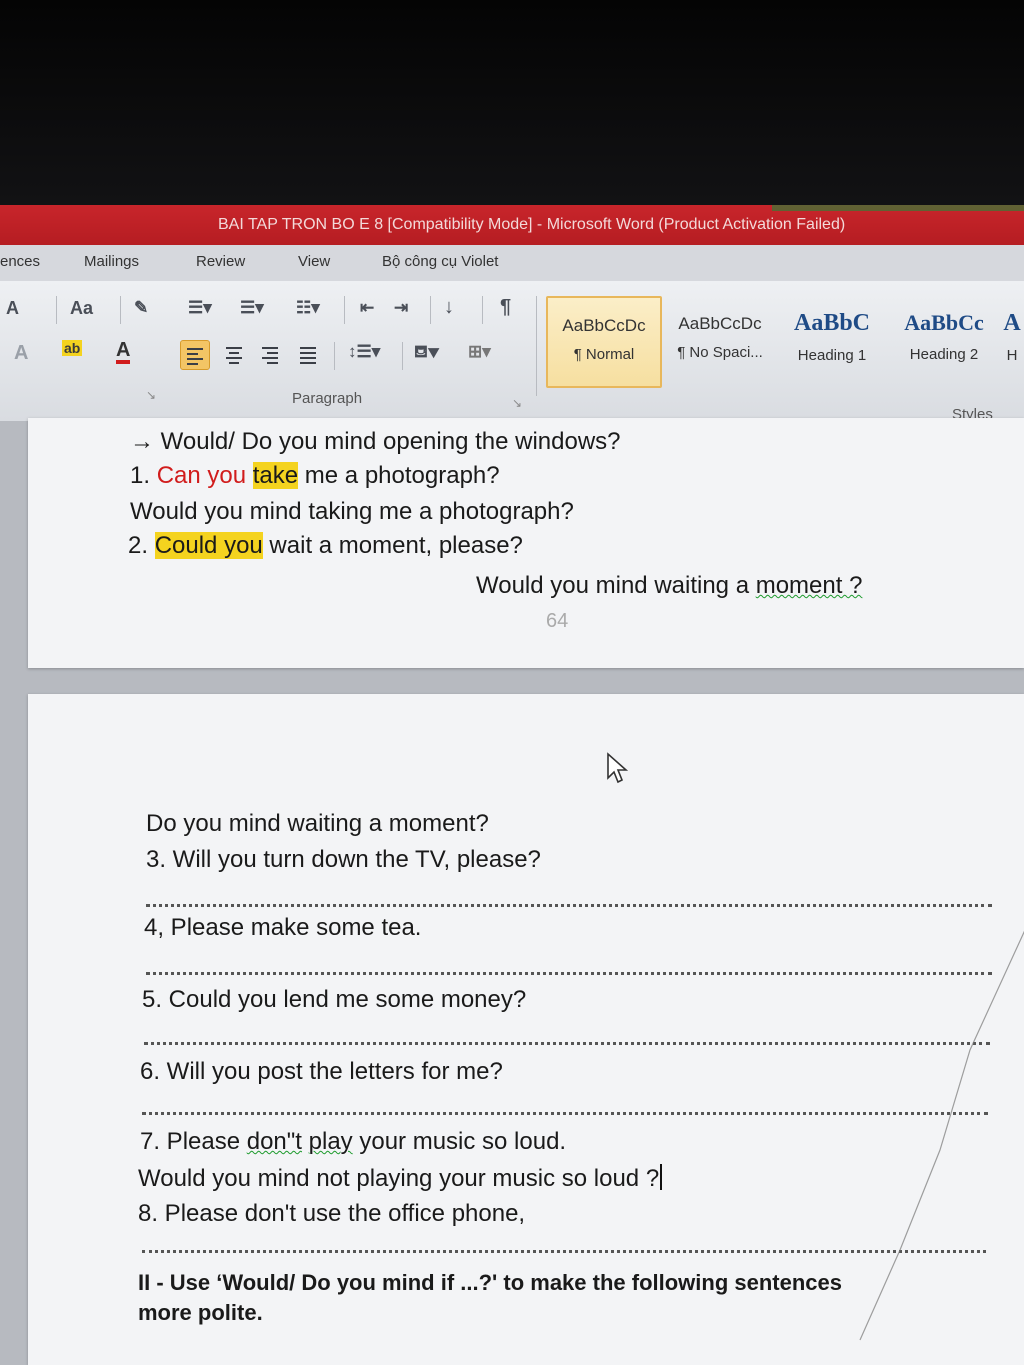 This screenshot has height=1365, width=1024. What do you see at coordinates (604, 354) in the screenshot?
I see `style-name: ¶ Normal` at bounding box center [604, 354].